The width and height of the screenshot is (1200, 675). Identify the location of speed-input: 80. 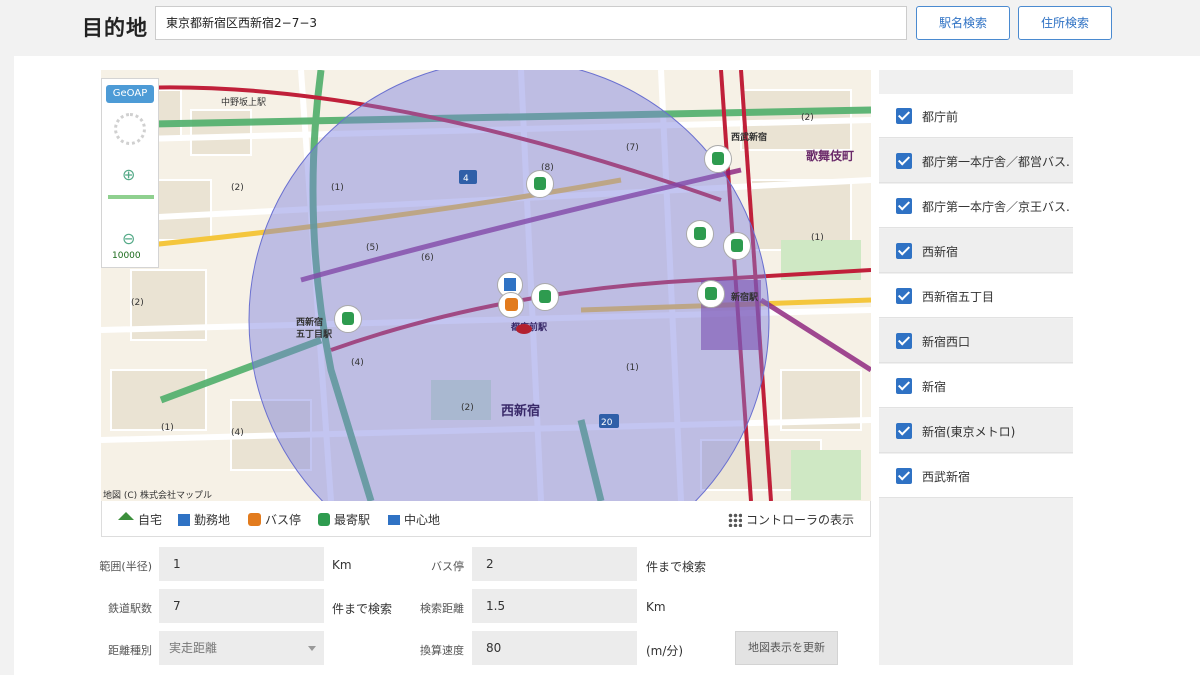
(554, 648).